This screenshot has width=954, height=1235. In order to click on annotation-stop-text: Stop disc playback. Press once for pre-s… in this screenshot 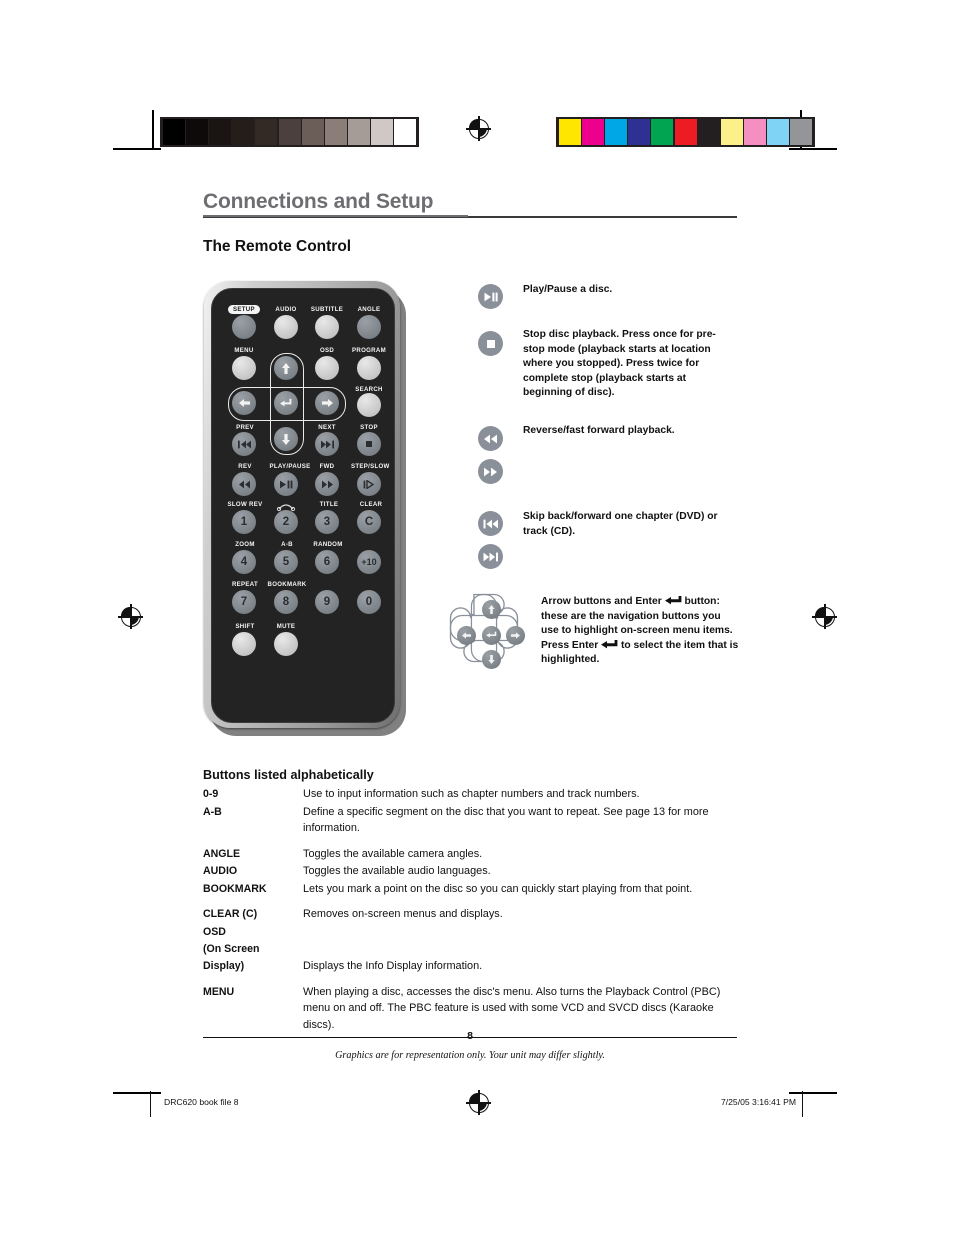, I will do `click(619, 364)`.